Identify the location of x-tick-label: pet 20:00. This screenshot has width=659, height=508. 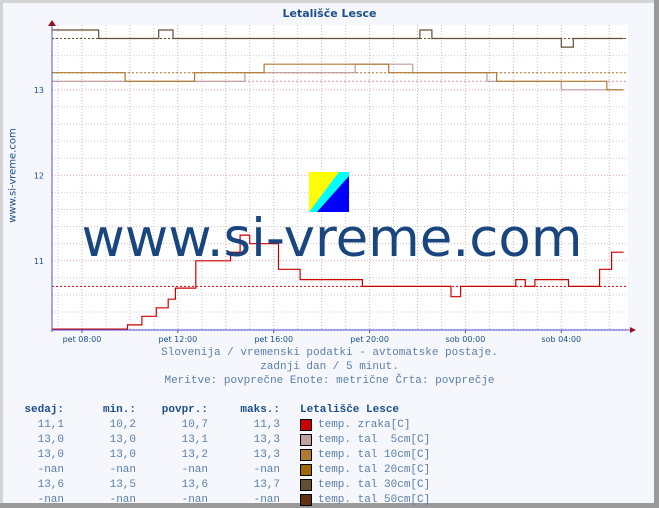
(369, 339).